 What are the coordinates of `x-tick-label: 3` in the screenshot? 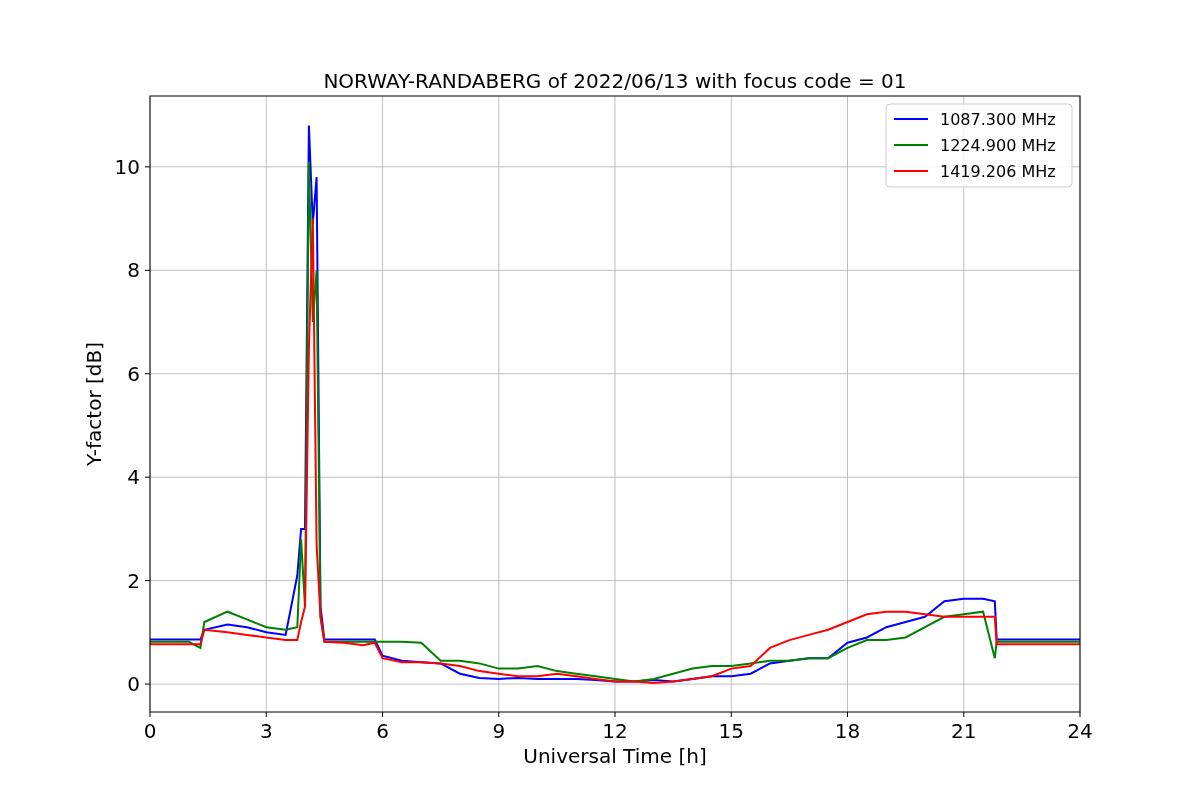 It's located at (266, 731).